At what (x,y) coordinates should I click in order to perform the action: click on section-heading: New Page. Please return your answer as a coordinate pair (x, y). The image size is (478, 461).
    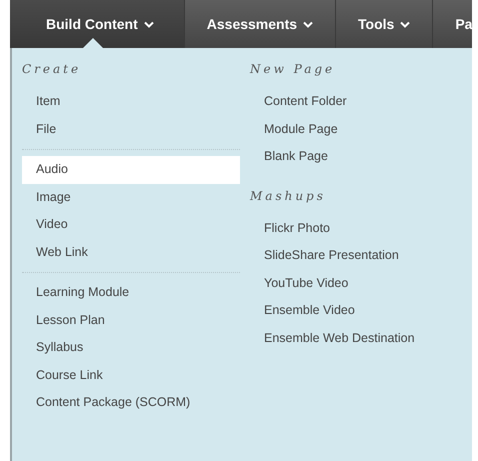
    Looking at the image, I should click on (293, 69).